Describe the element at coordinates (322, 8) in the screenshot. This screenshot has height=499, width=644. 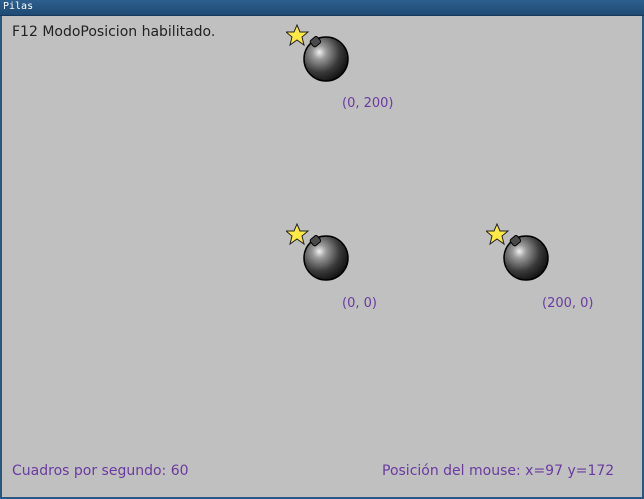
I see `title-bar: Pilas` at that location.